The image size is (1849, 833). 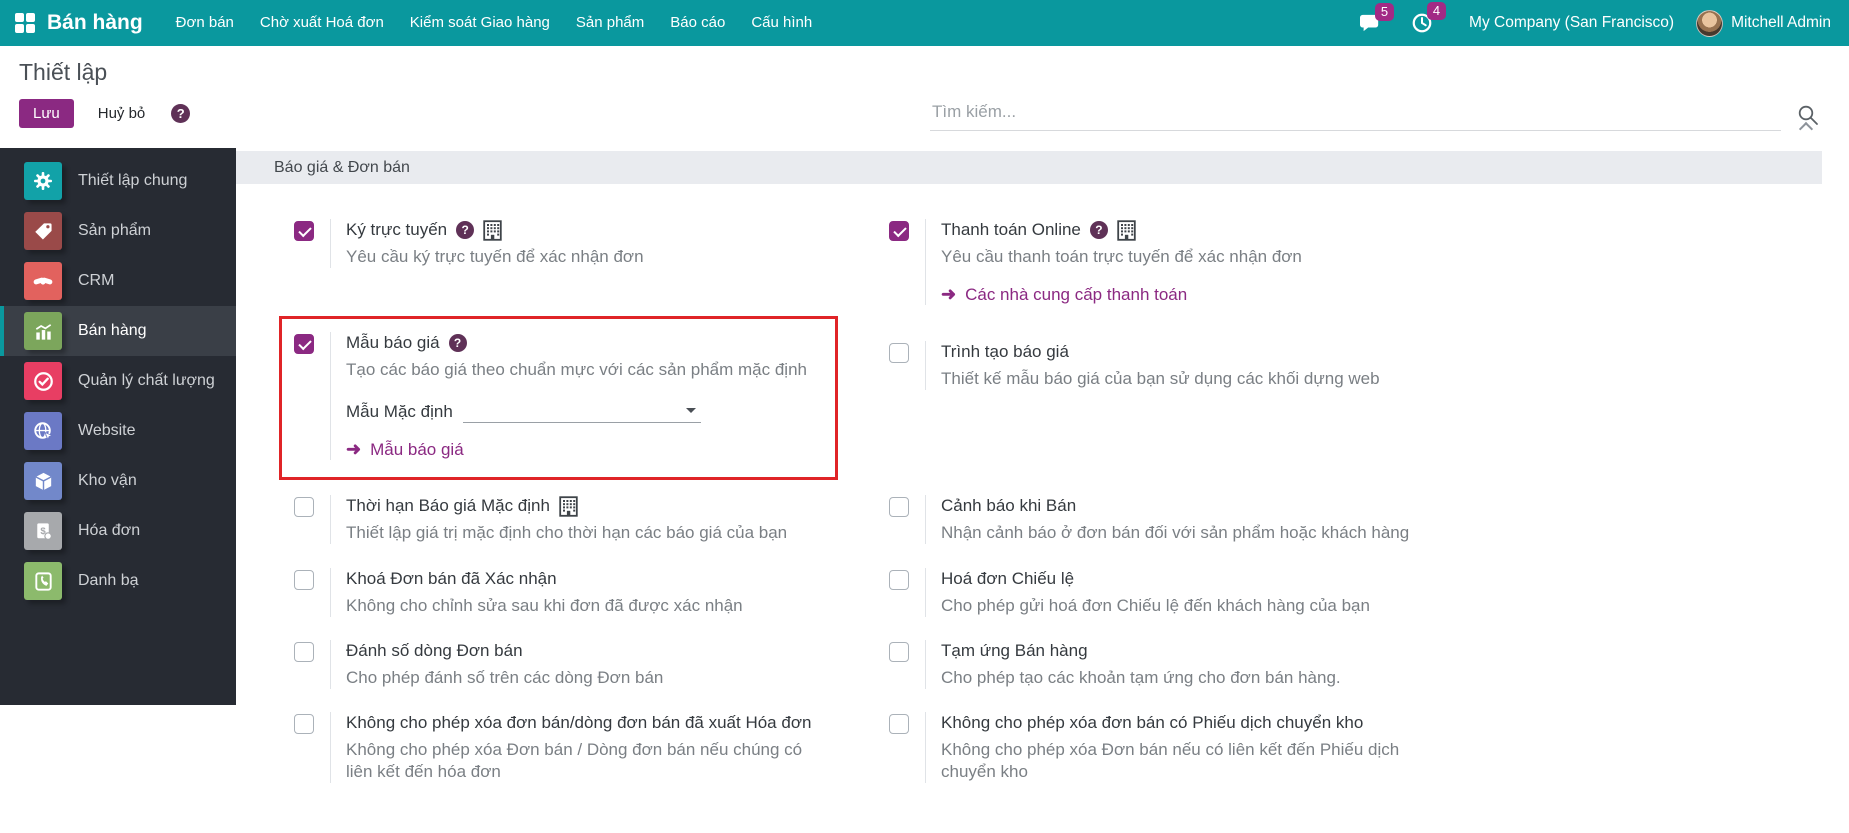 I want to click on user-menu: Mitchell Admin, so click(x=1781, y=23).